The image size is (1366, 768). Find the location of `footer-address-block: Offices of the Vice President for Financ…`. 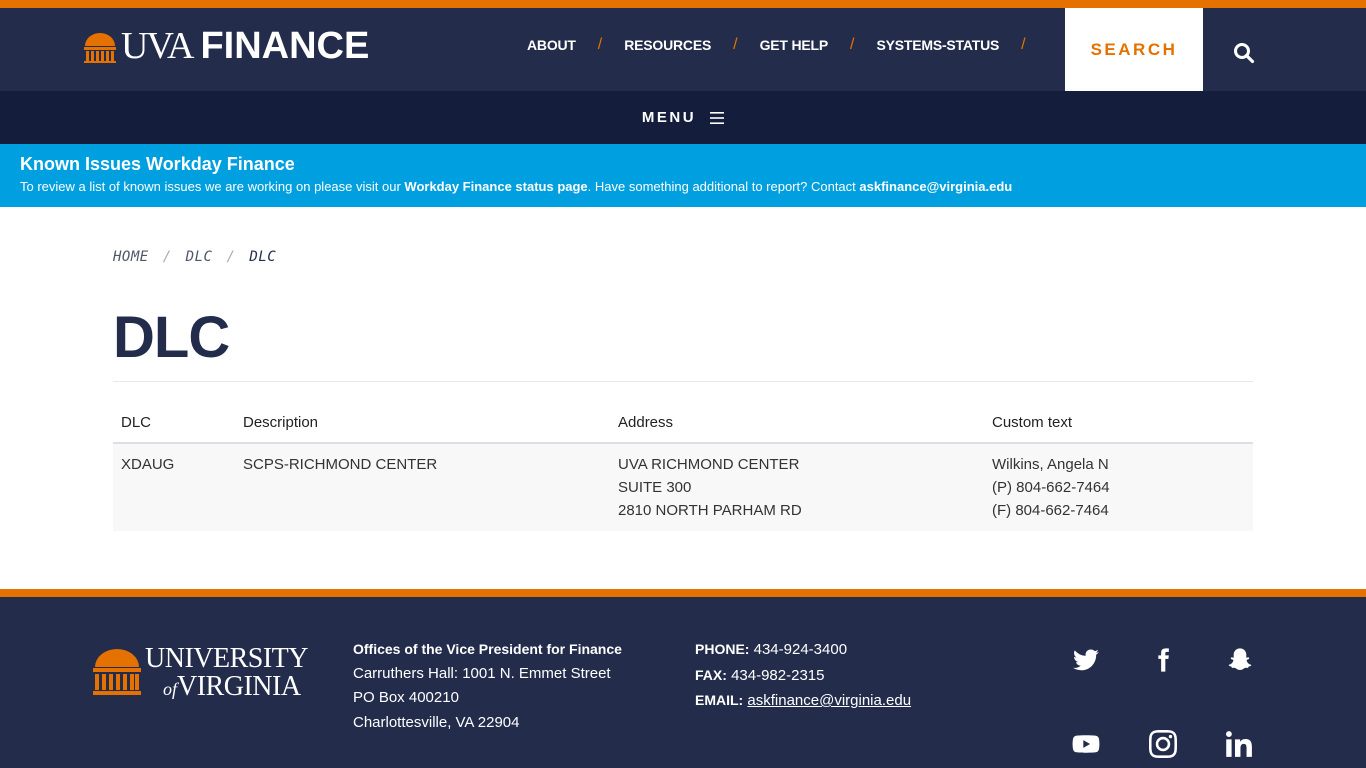

footer-address-block: Offices of the Vice President for Financ… is located at coordinates (487, 686).